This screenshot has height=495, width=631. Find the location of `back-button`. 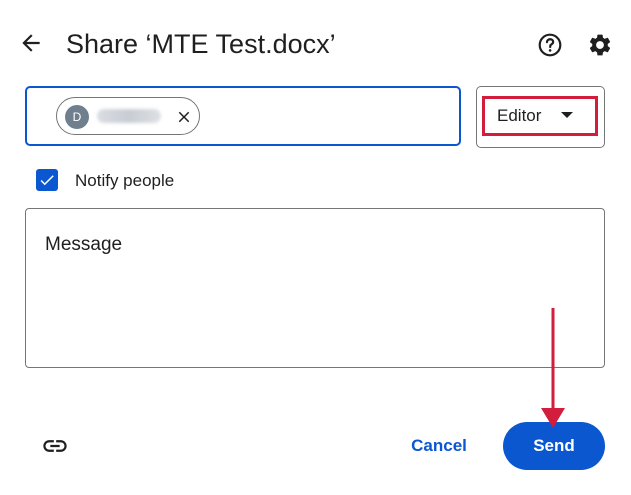

back-button is located at coordinates (31, 43).